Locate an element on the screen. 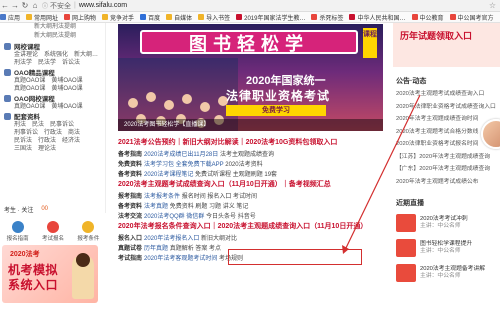  sidebar-link: 金讲理论 is located at coordinates (26, 55).